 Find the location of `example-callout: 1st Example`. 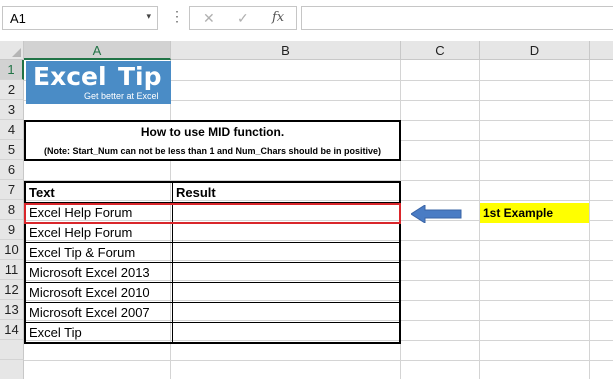

example-callout: 1st Example is located at coordinates (534, 213).